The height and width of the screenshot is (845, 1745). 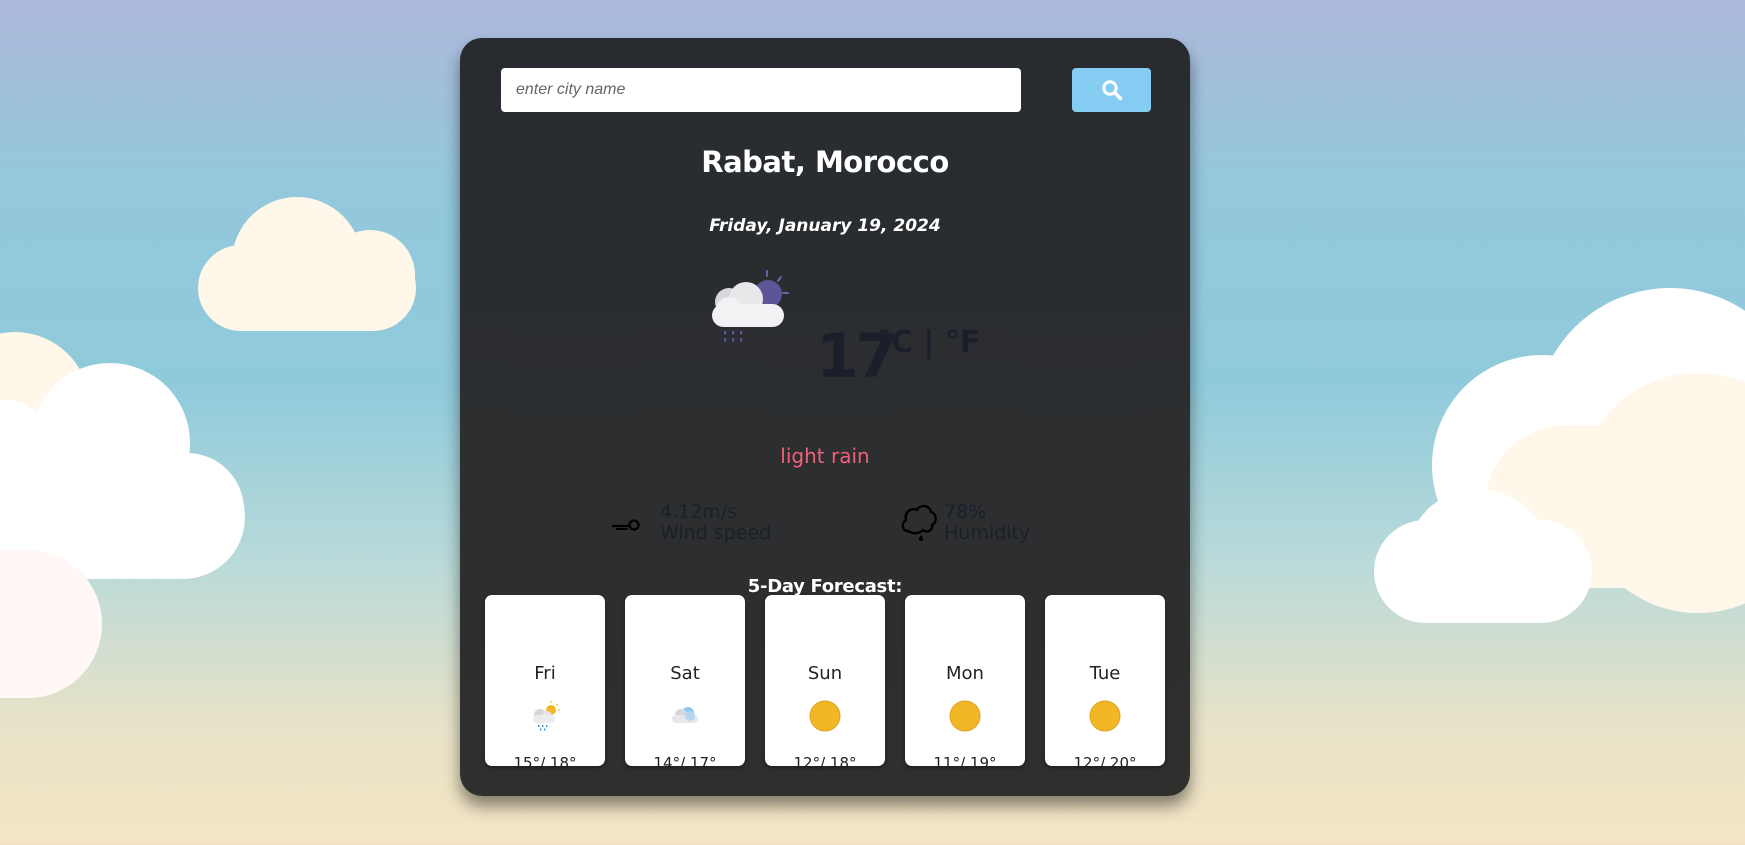 I want to click on forecast-day-card: Fri 15°/ 18°, so click(x=545, y=683).